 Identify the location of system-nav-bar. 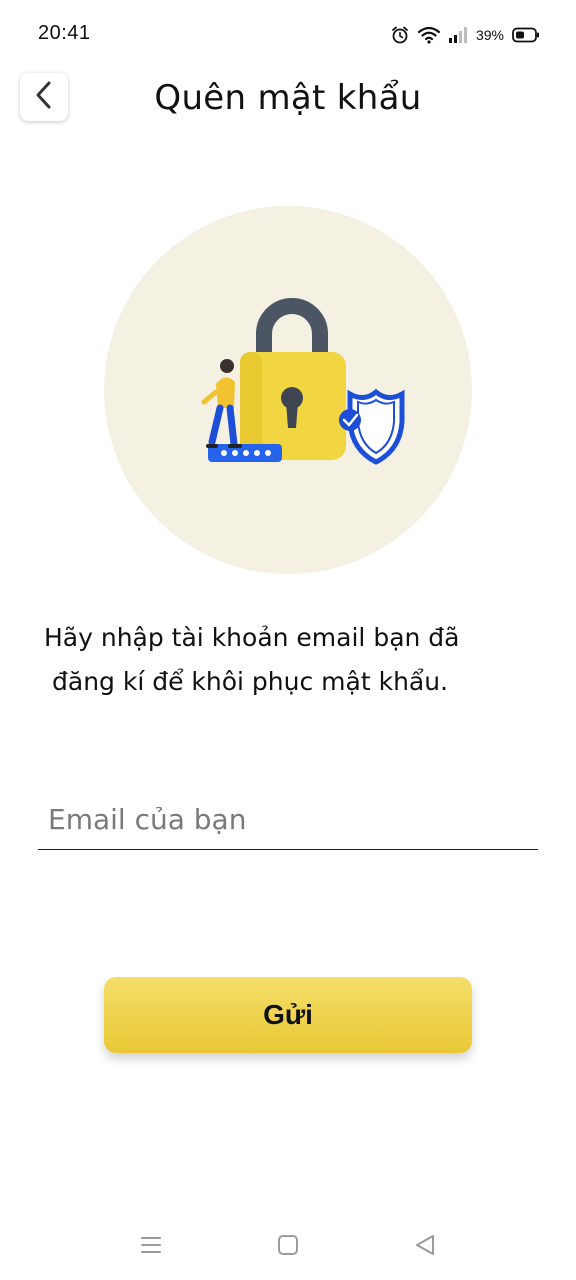
(288, 1247).